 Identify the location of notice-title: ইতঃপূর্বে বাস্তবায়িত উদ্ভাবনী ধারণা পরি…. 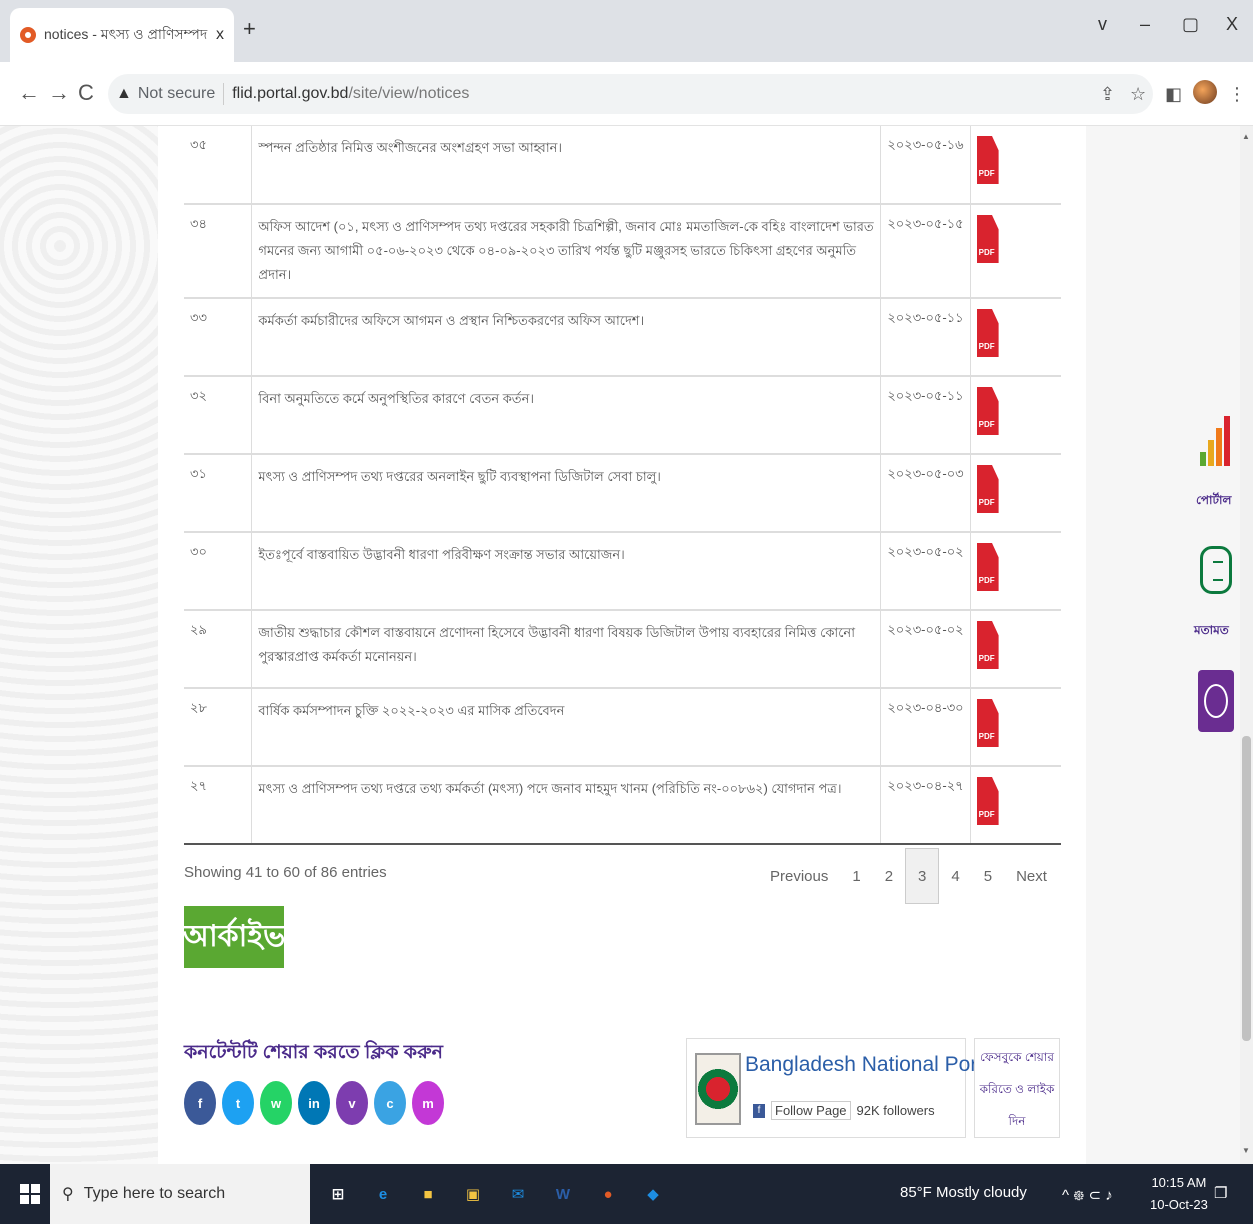
(566, 571).